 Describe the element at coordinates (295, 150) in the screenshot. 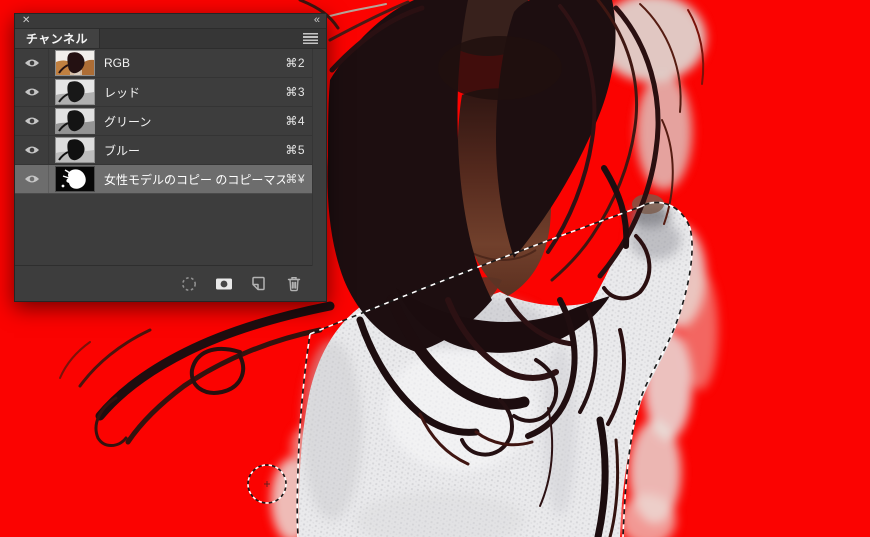

I see `channel-shortcut: ⌘5` at that location.